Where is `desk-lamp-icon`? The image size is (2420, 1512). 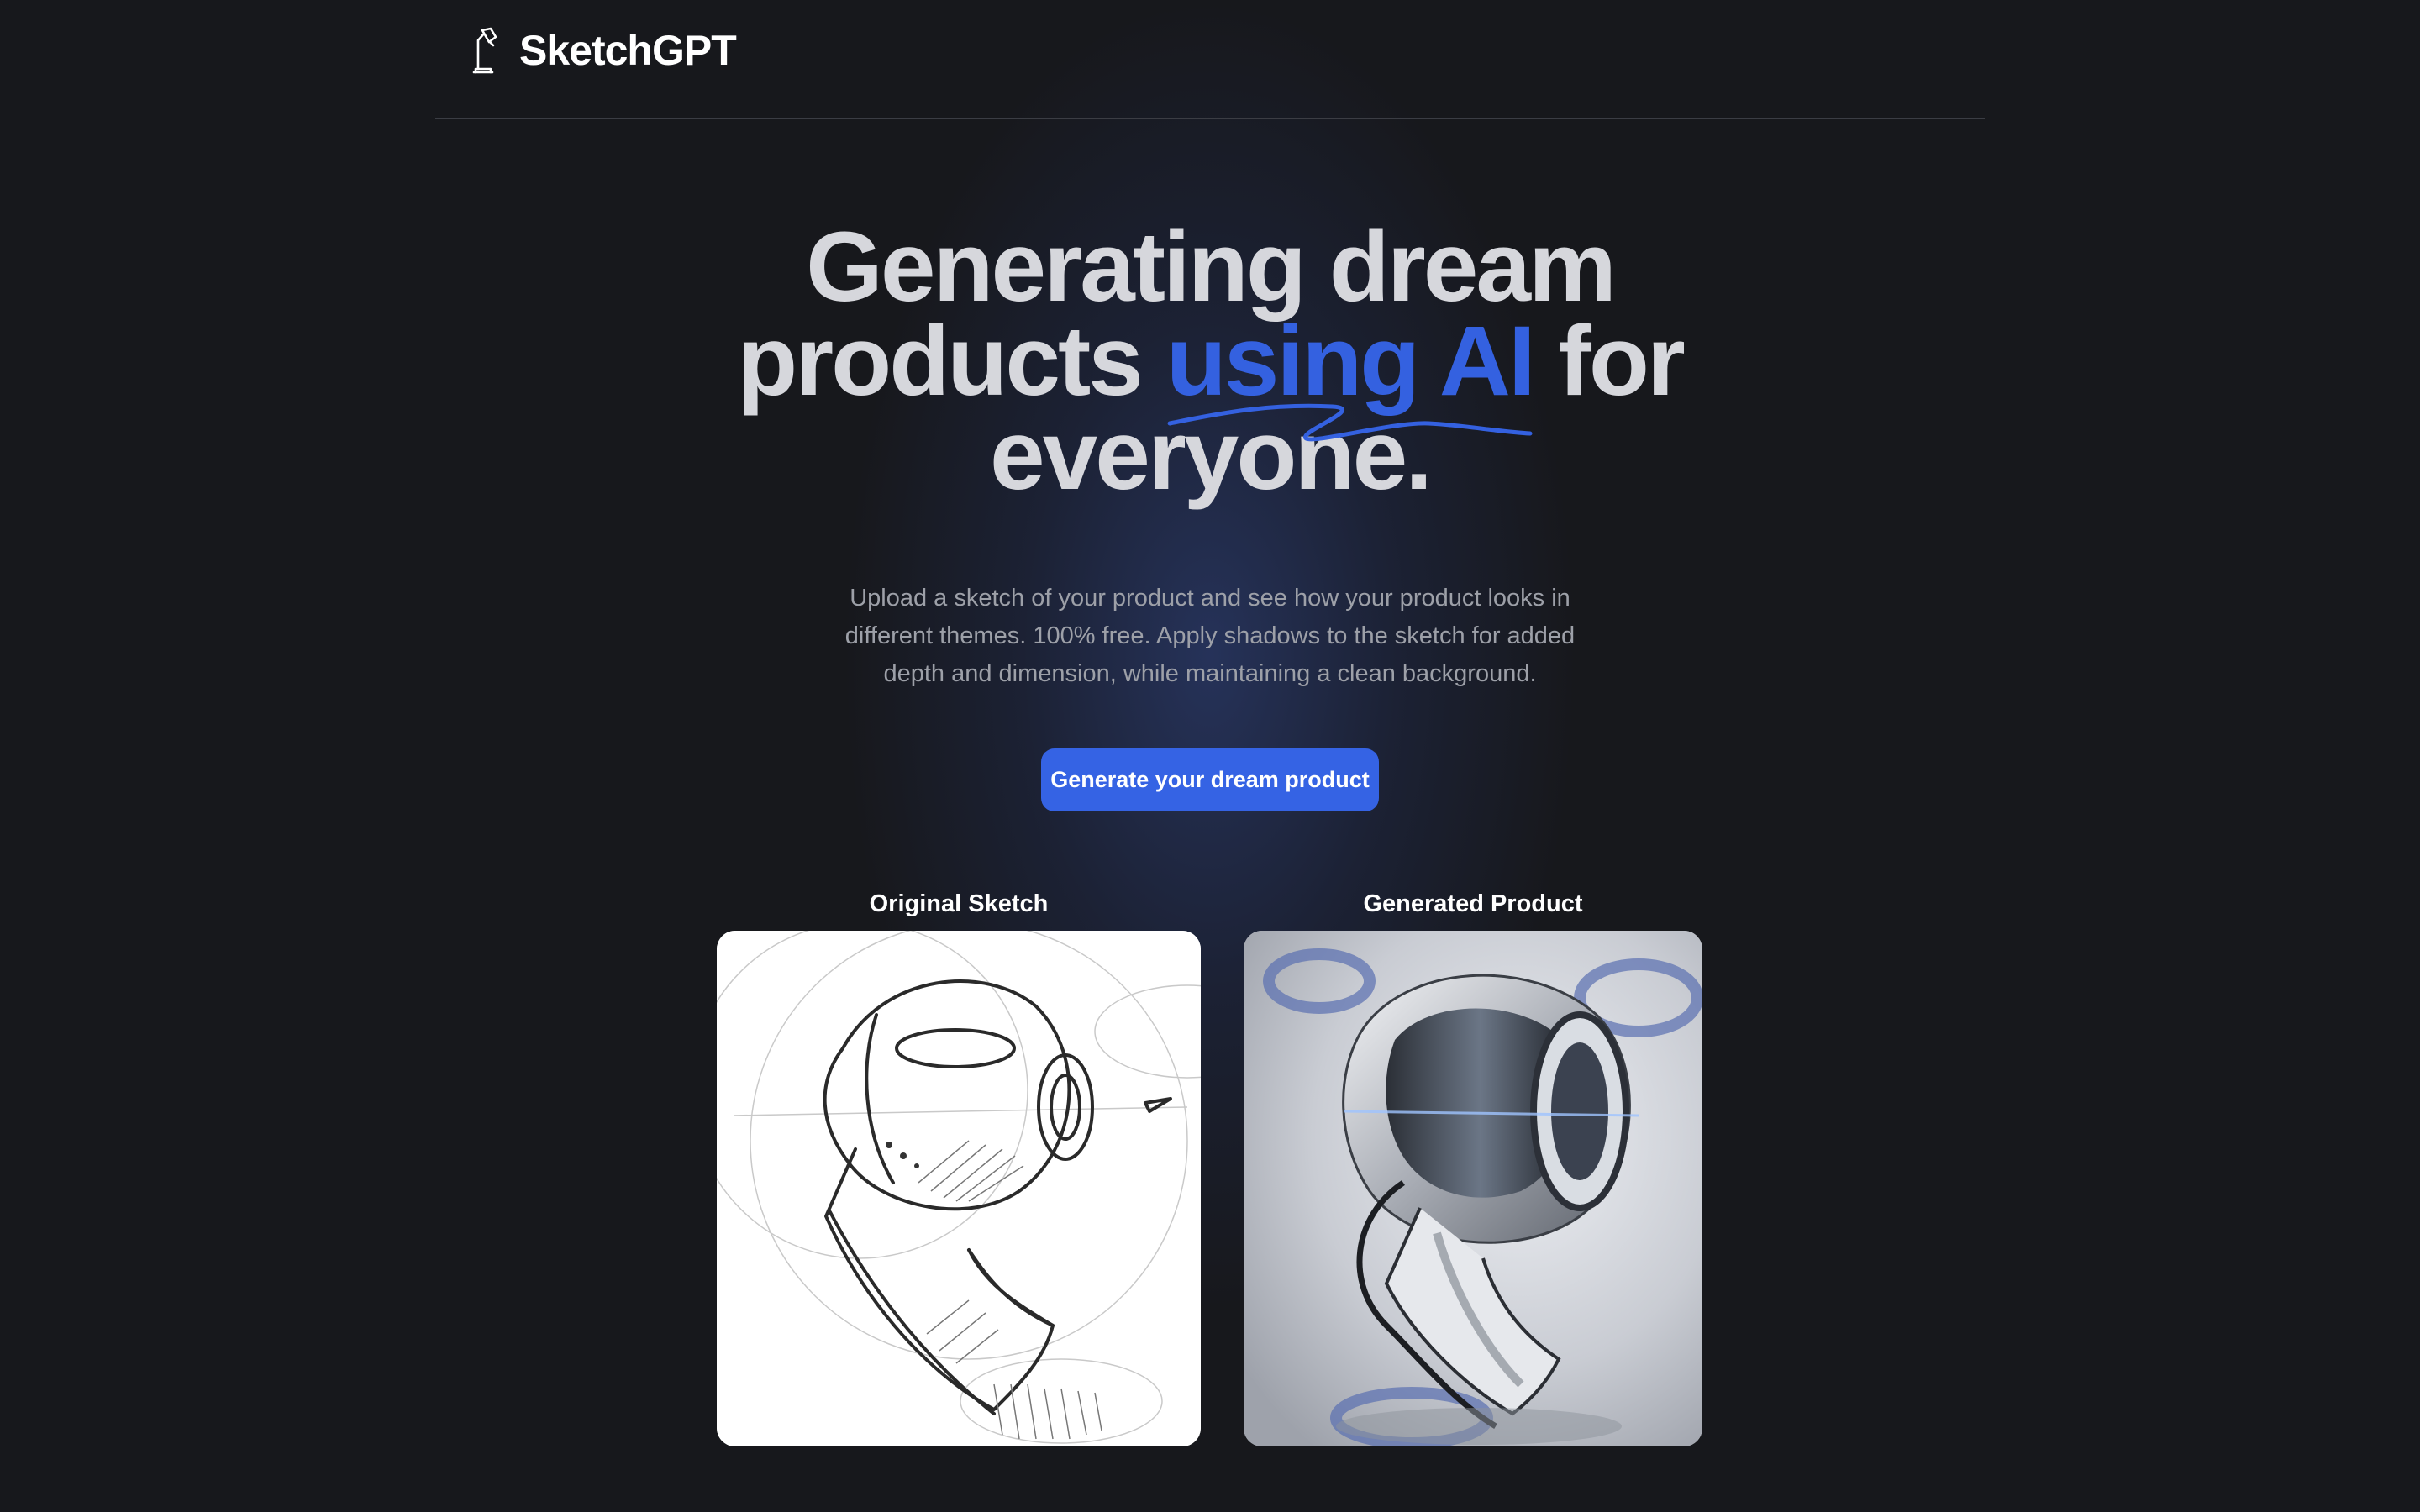
desk-lamp-icon is located at coordinates (484, 50).